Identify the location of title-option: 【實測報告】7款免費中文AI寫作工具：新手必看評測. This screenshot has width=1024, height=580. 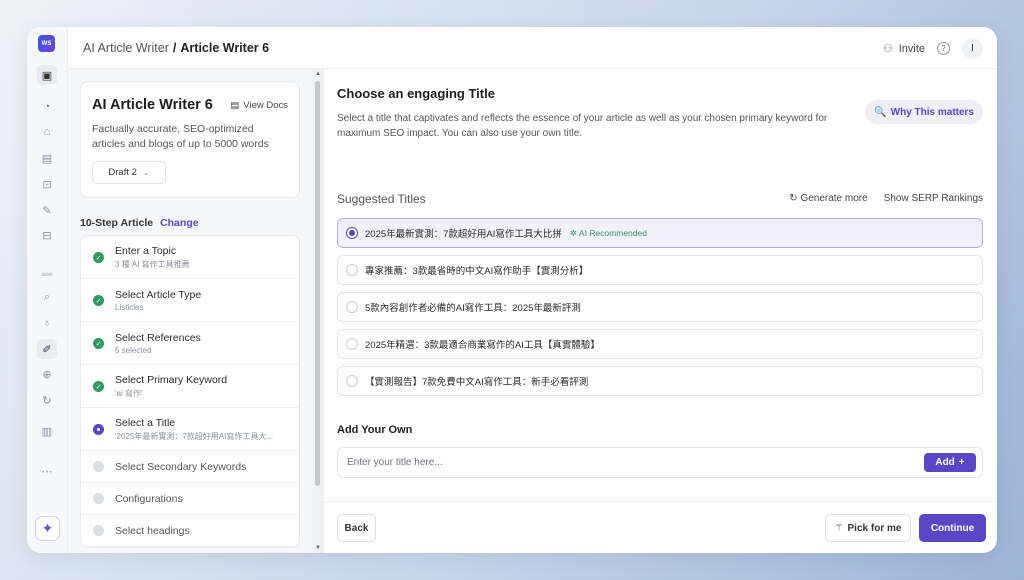
(660, 381).